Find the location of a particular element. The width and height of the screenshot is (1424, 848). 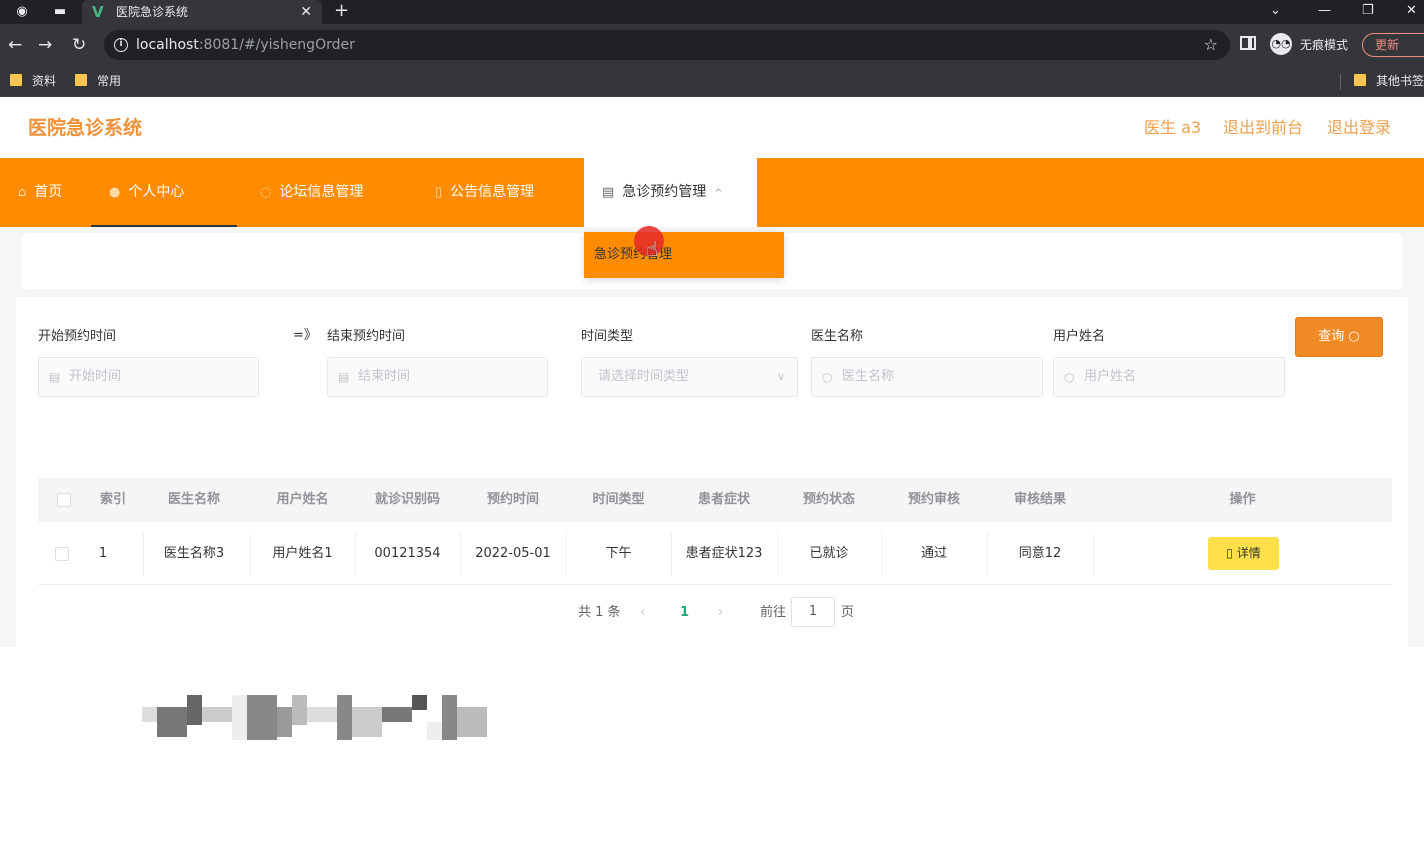

menu-item-forum: ◌ 论坛信息管理 is located at coordinates (311, 192).